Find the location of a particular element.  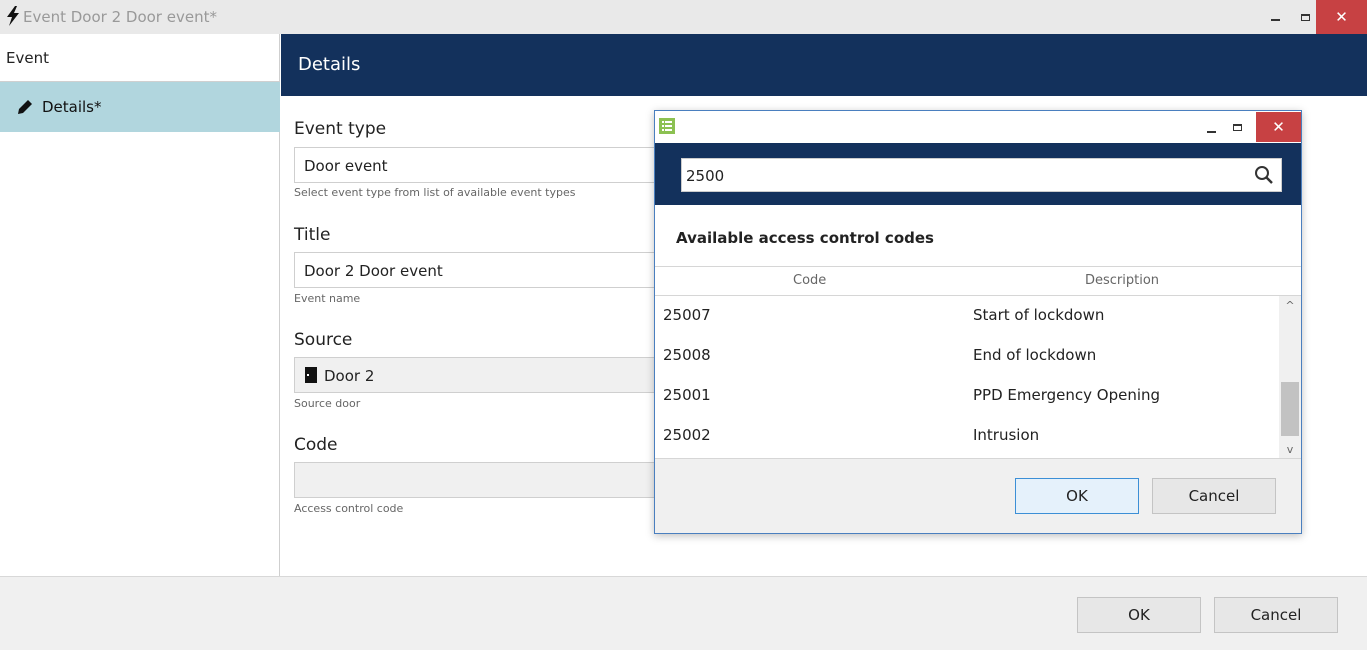

table-row: 25008 End of lockdown is located at coordinates (967, 356).